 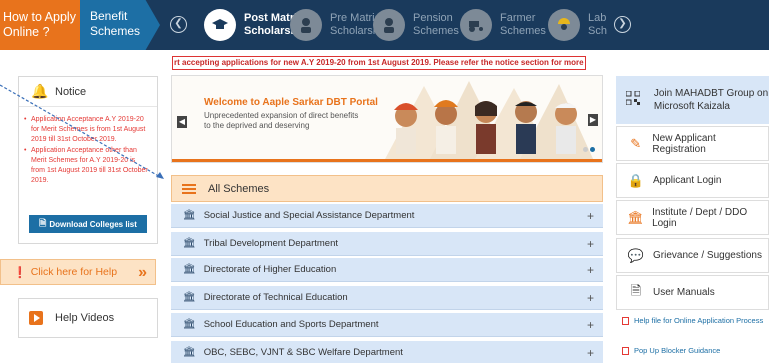 What do you see at coordinates (291, 324) in the screenshot?
I see `department-label: School Education and Sports Department` at bounding box center [291, 324].